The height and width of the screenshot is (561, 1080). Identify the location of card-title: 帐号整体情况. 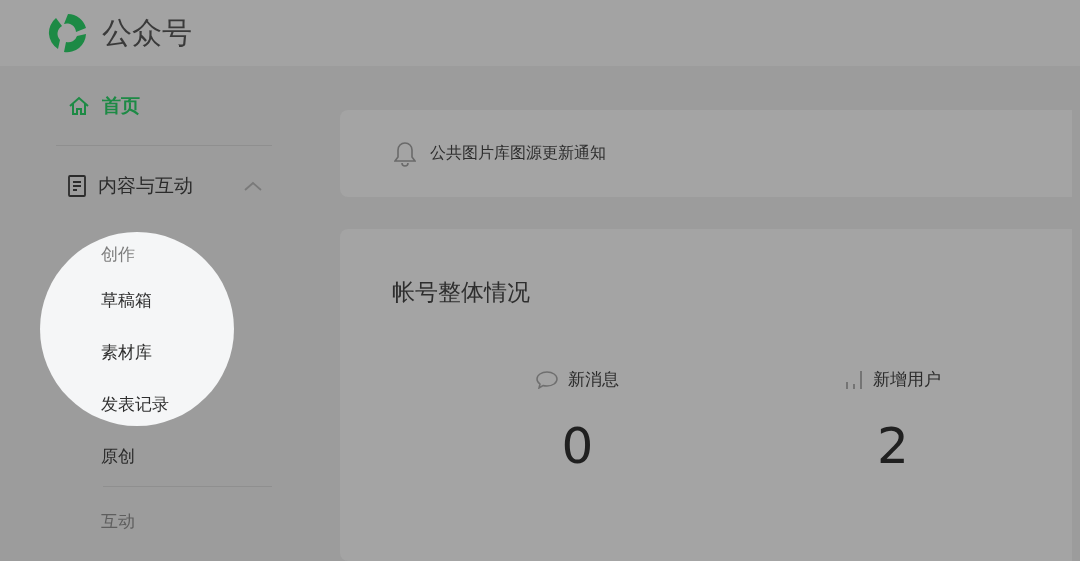
(461, 293).